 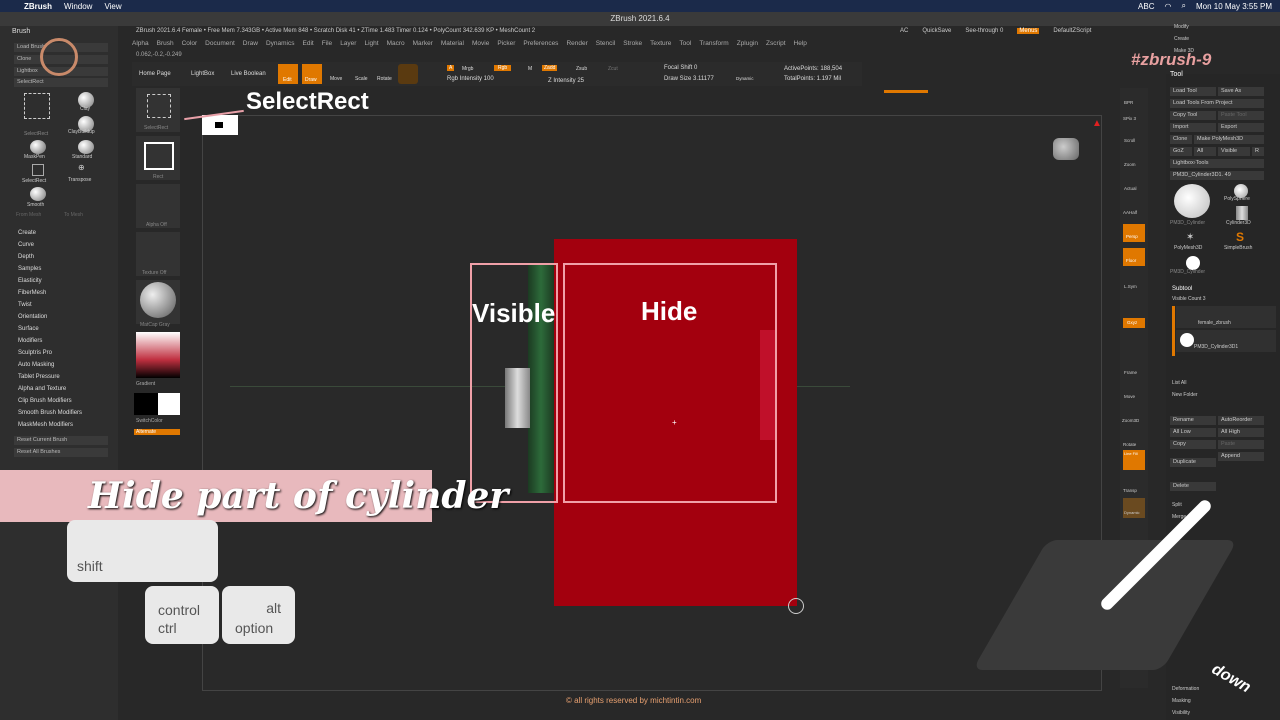 What do you see at coordinates (1217, 103) in the screenshot?
I see `load-tools-project-button: Load Tools From Project` at bounding box center [1217, 103].